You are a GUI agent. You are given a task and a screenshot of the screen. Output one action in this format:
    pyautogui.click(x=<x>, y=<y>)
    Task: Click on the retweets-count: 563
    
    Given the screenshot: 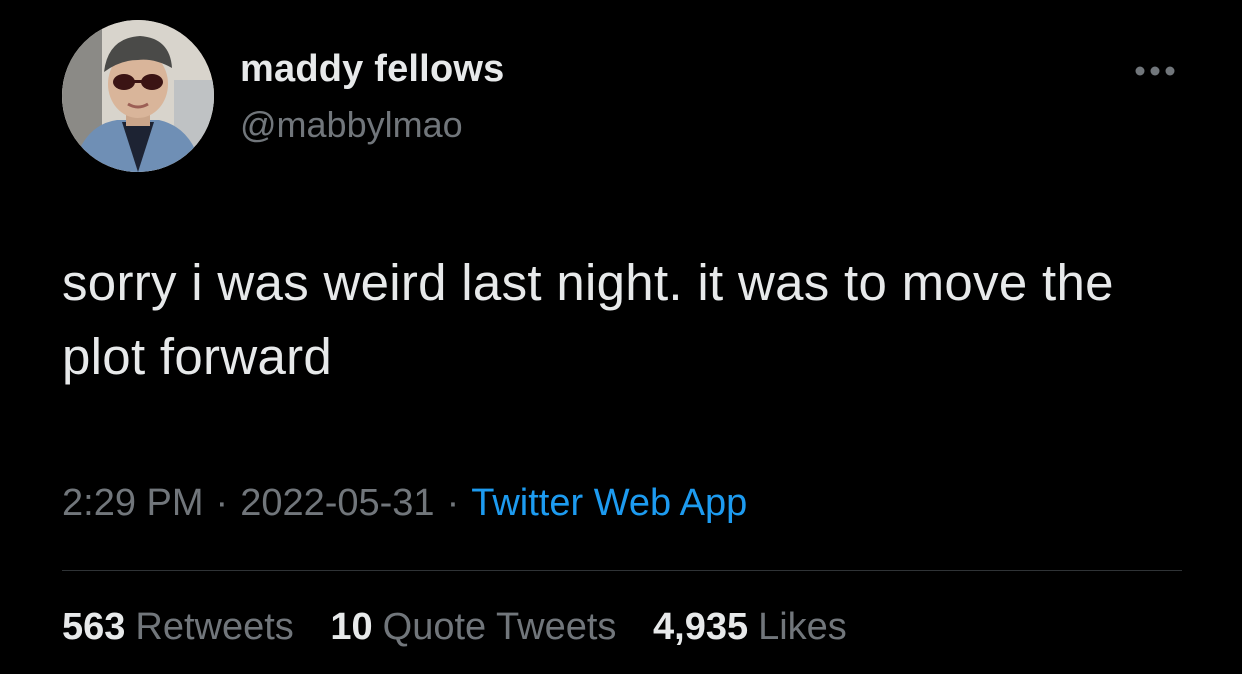 What is the action you would take?
    pyautogui.click(x=94, y=627)
    